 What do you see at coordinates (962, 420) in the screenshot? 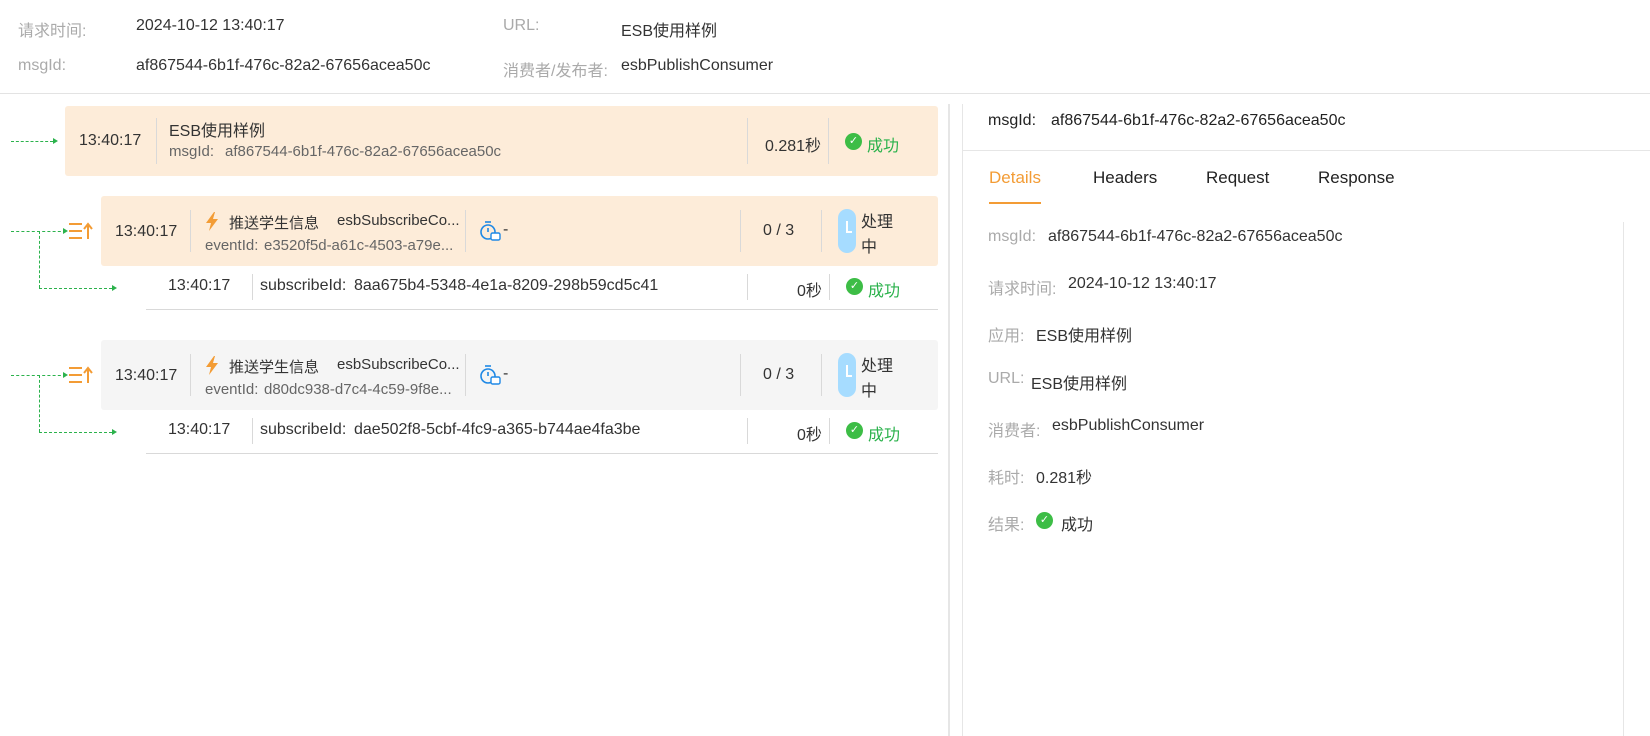
I see `detail-panel-border` at bounding box center [962, 420].